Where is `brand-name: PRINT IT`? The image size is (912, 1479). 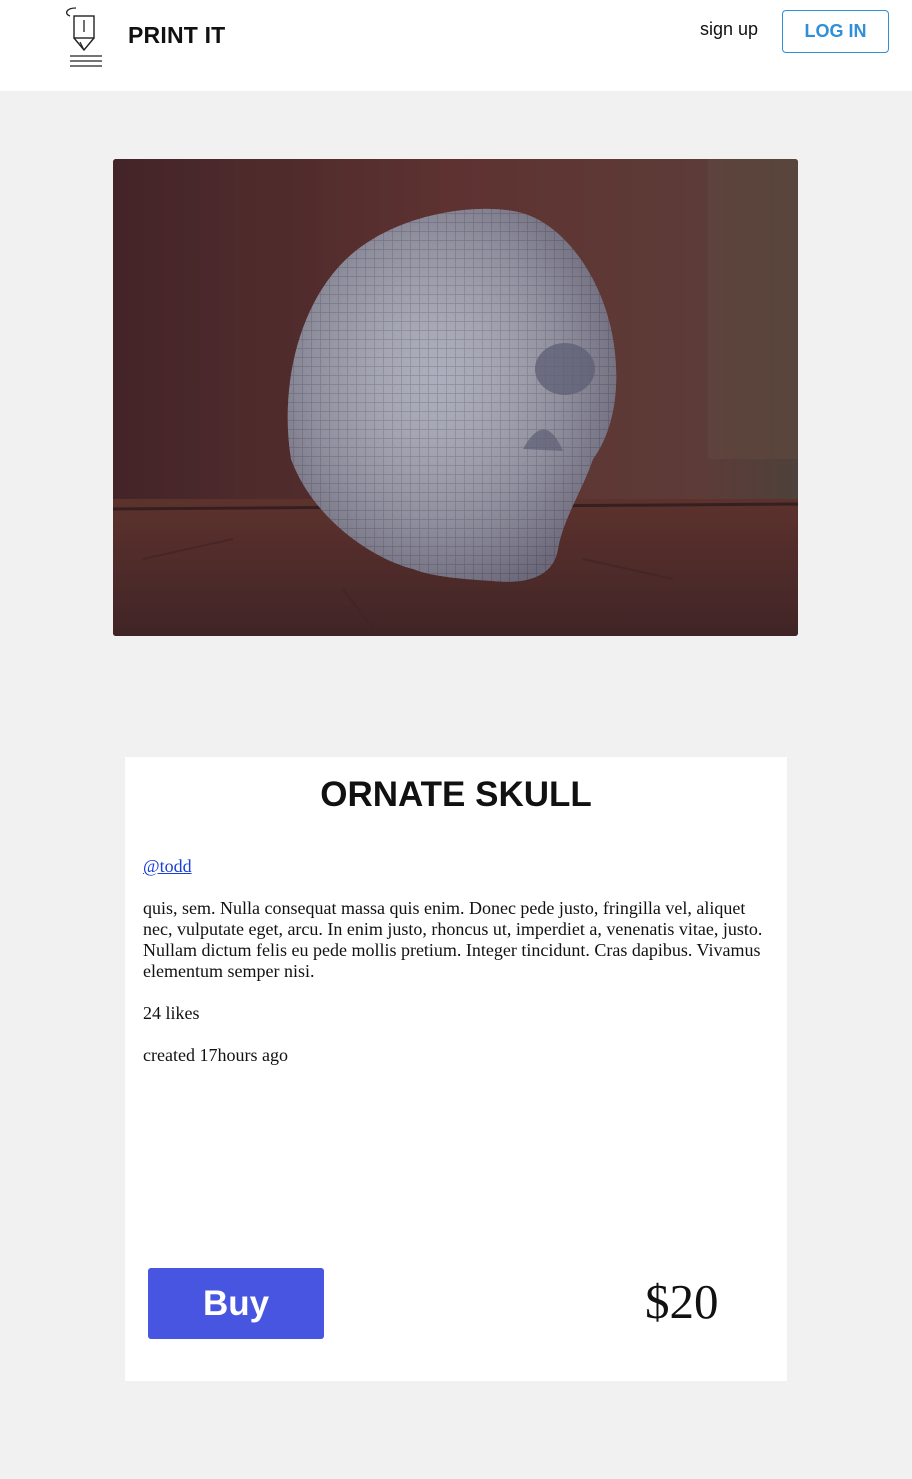
brand-name: PRINT IT is located at coordinates (176, 35).